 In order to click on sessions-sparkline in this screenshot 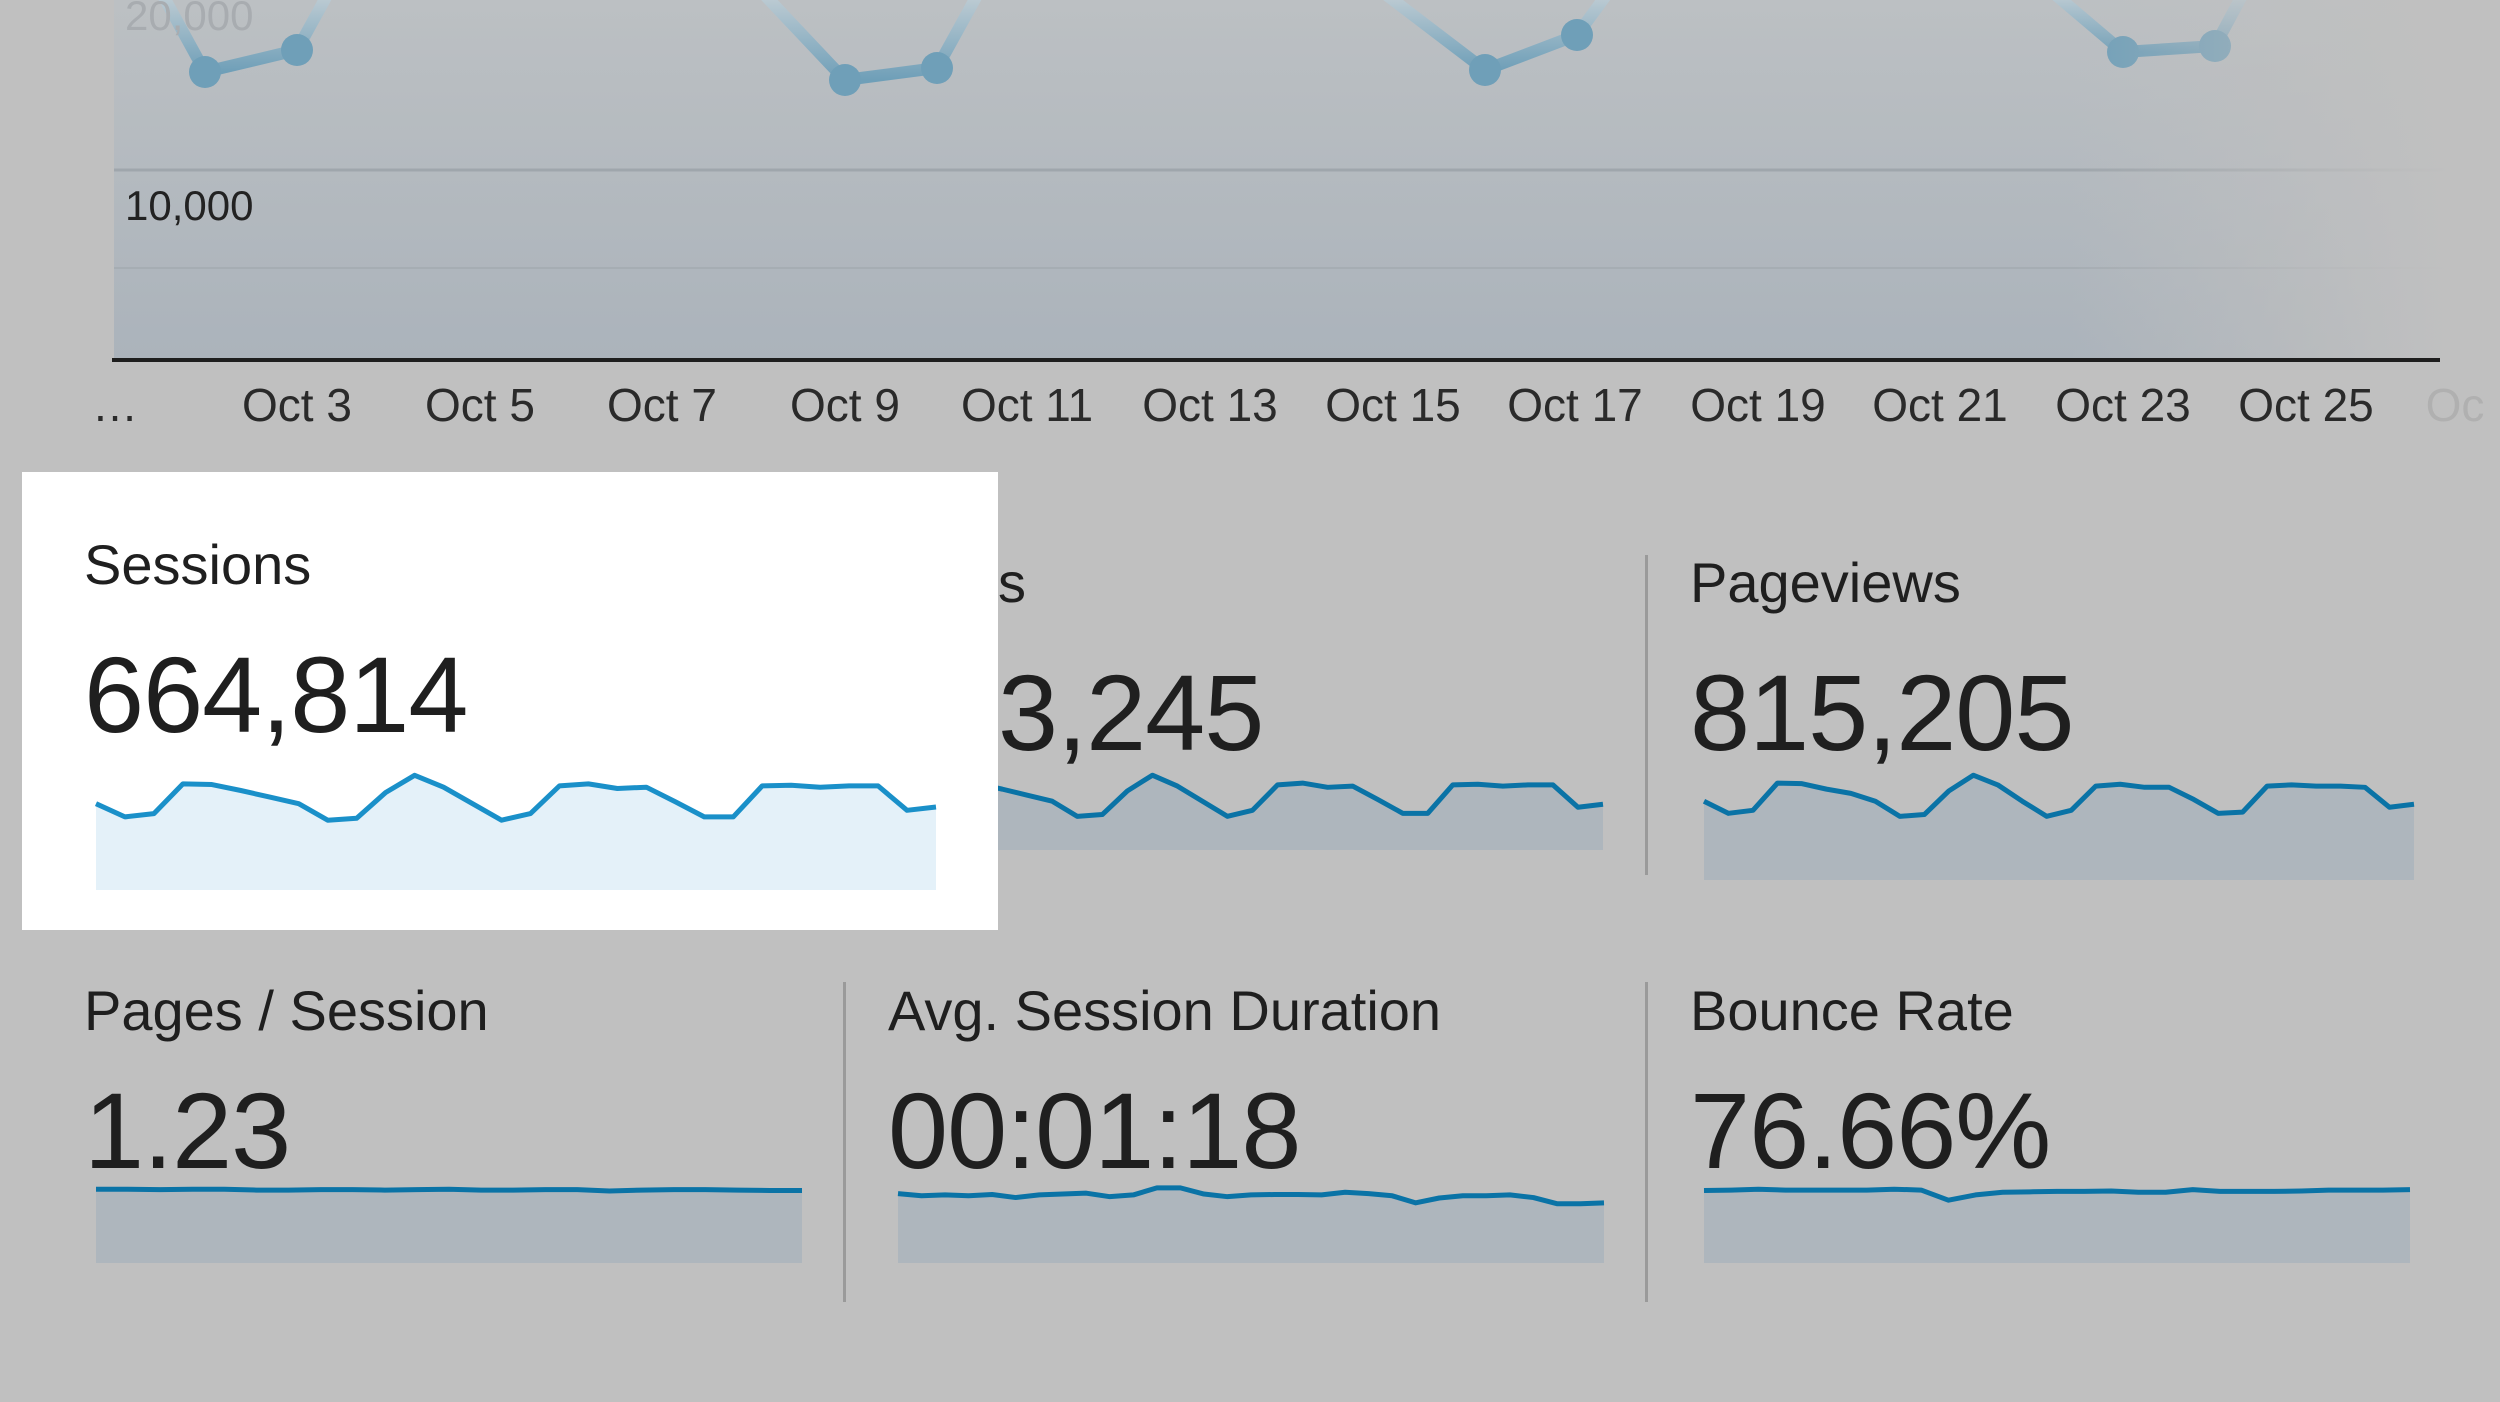, I will do `click(515, 831)`.